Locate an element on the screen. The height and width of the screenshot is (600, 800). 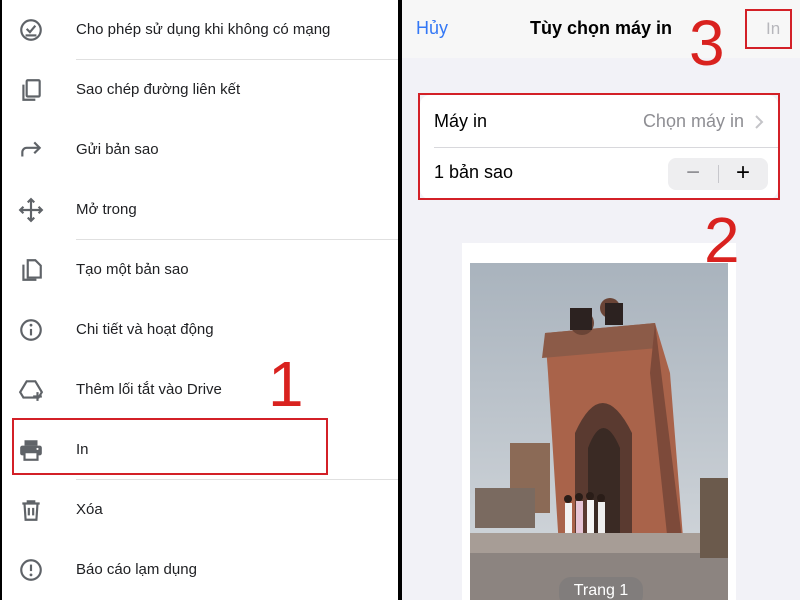
menu-item-copy-link: Sao chép đường liên kết is located at coordinates (200, 90).